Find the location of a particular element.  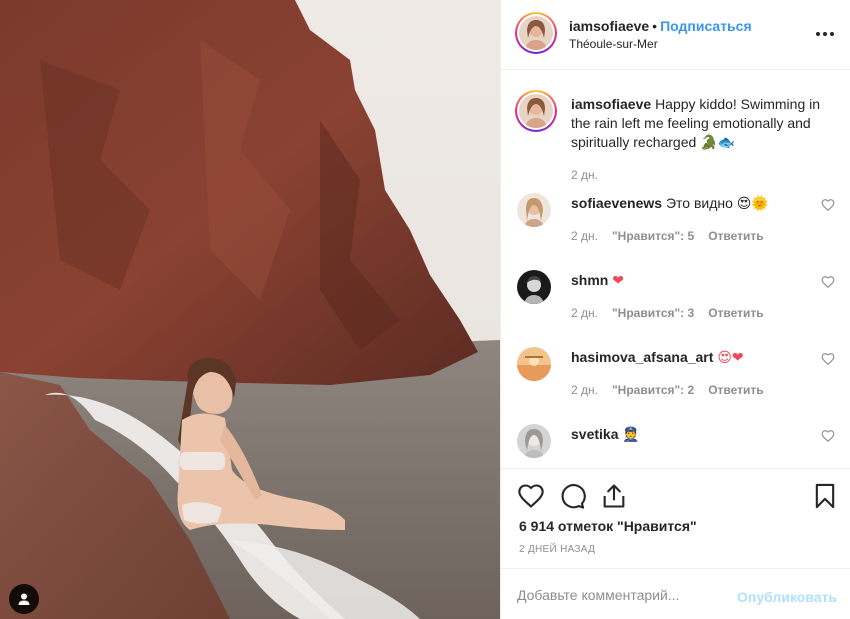

comment-text-line: sofiaevenews Это видно 😍🌞 is located at coordinates (670, 203).